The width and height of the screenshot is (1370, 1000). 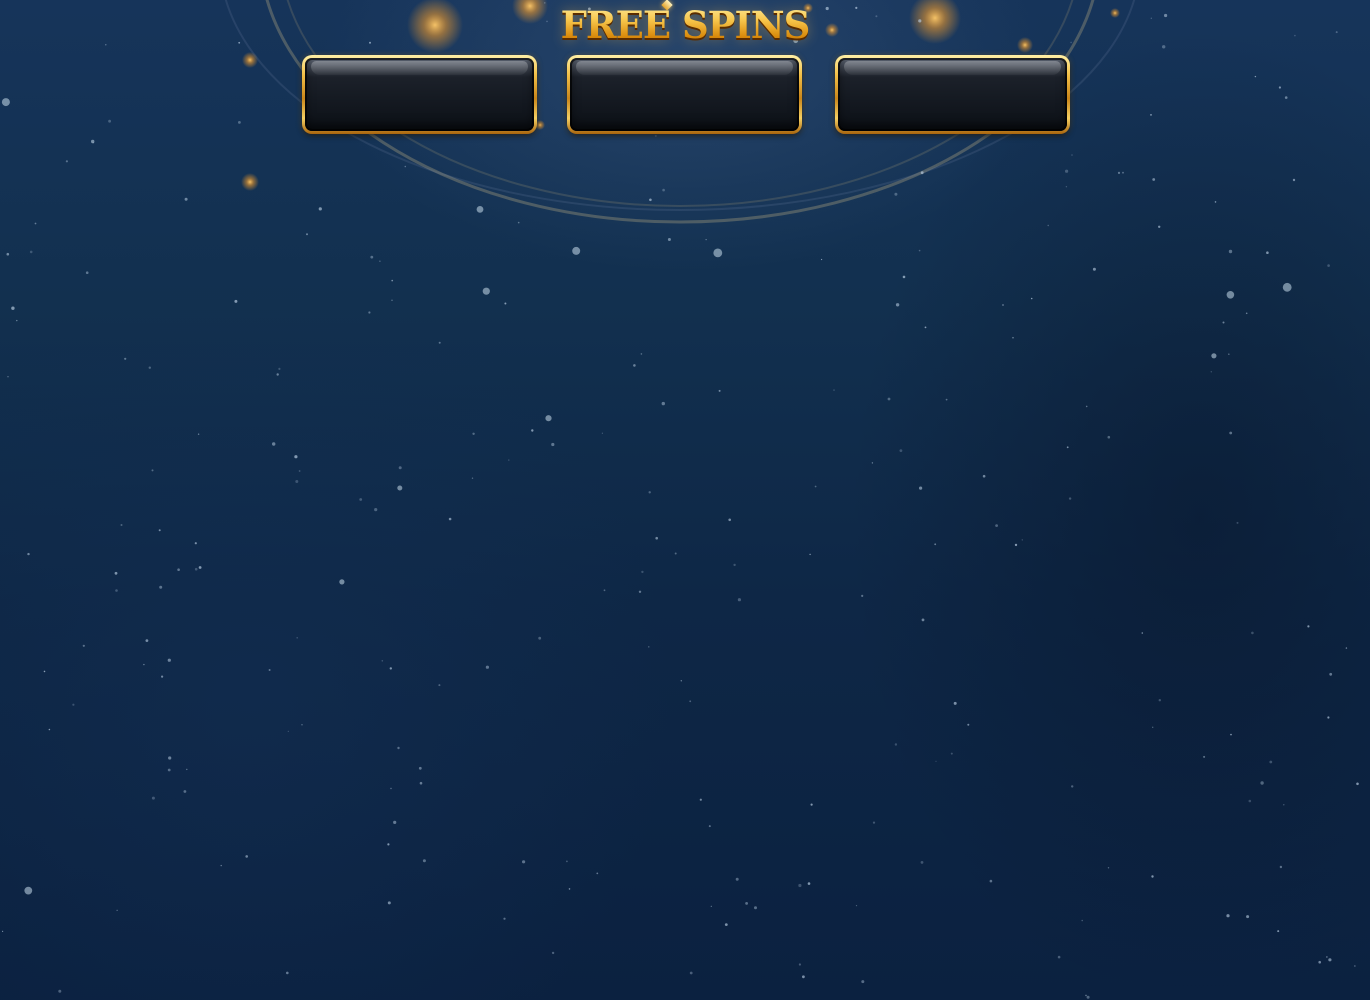 I want to click on free-spins-counter-panel-center, so click(x=684, y=94).